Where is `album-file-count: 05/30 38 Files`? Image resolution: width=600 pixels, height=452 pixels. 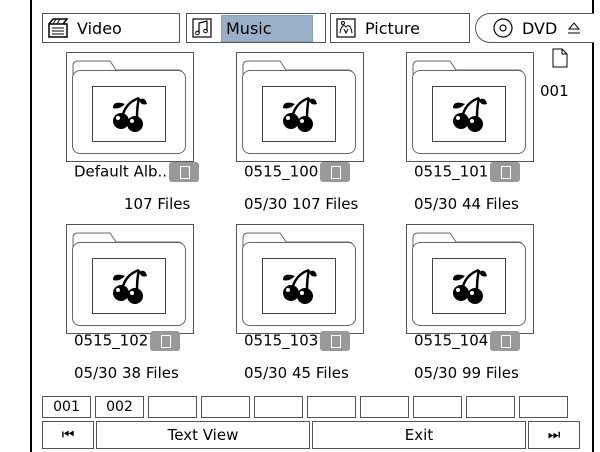 album-file-count: 05/30 38 Files is located at coordinates (126, 373).